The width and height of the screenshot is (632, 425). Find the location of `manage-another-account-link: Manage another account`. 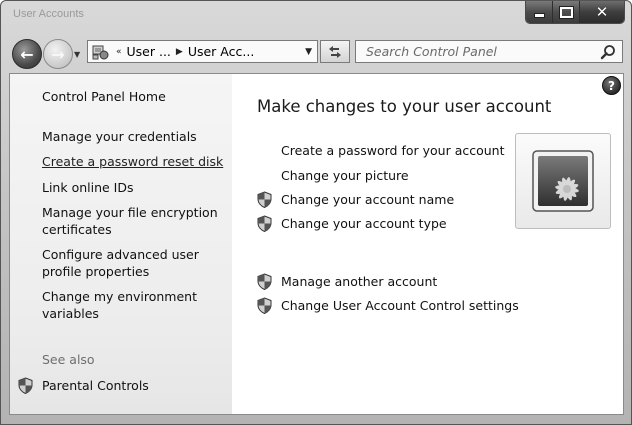

manage-another-account-link: Manage another account is located at coordinates (347, 281).